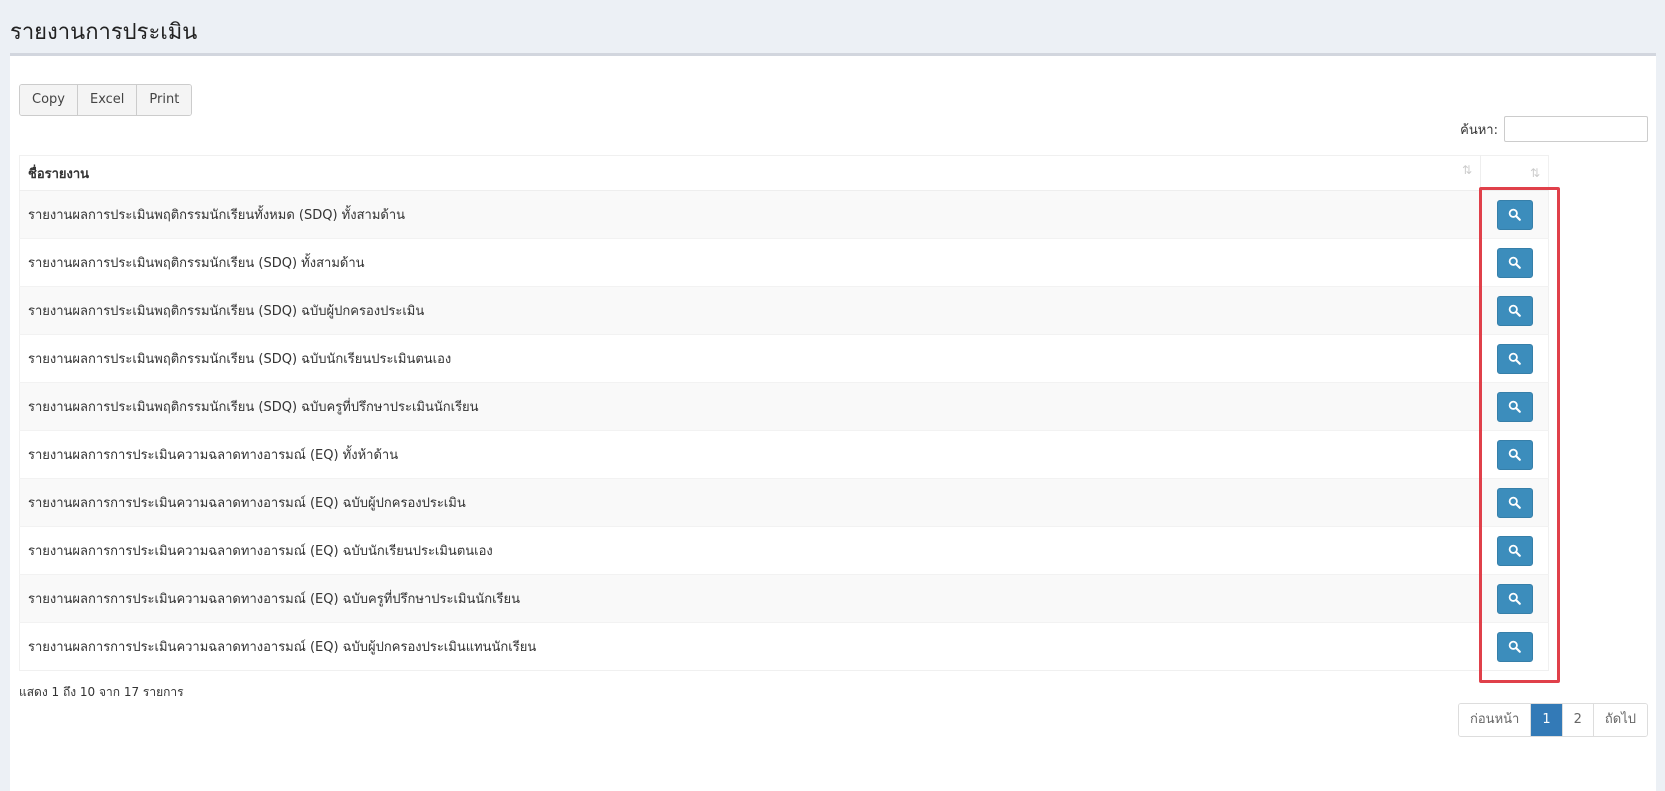 This screenshot has height=791, width=1665. Describe the element at coordinates (1514, 173) in the screenshot. I see `column-header-action: ⇅` at that location.